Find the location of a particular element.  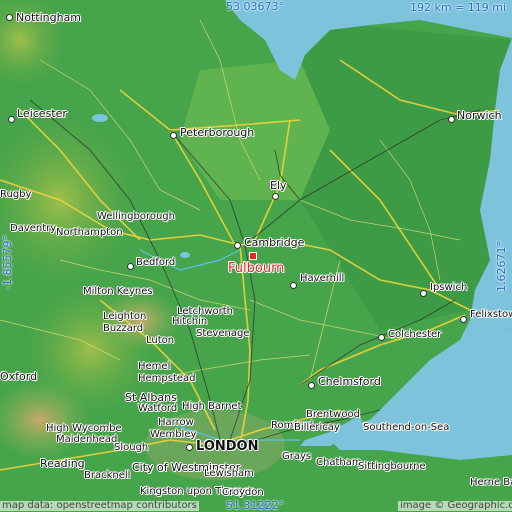

highlight-label-fulbourn: Fulbourn is located at coordinates (256, 268).